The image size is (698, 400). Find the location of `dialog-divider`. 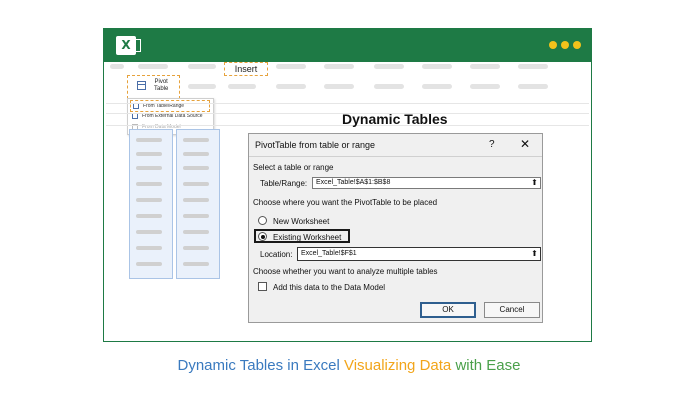

dialog-divider is located at coordinates (395, 156).